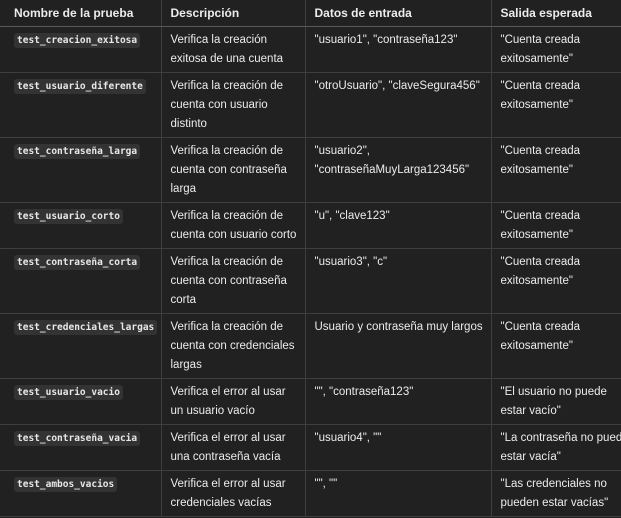 This screenshot has height=518, width=621. I want to click on cell-test-name: test_usuario_corto, so click(81, 225).